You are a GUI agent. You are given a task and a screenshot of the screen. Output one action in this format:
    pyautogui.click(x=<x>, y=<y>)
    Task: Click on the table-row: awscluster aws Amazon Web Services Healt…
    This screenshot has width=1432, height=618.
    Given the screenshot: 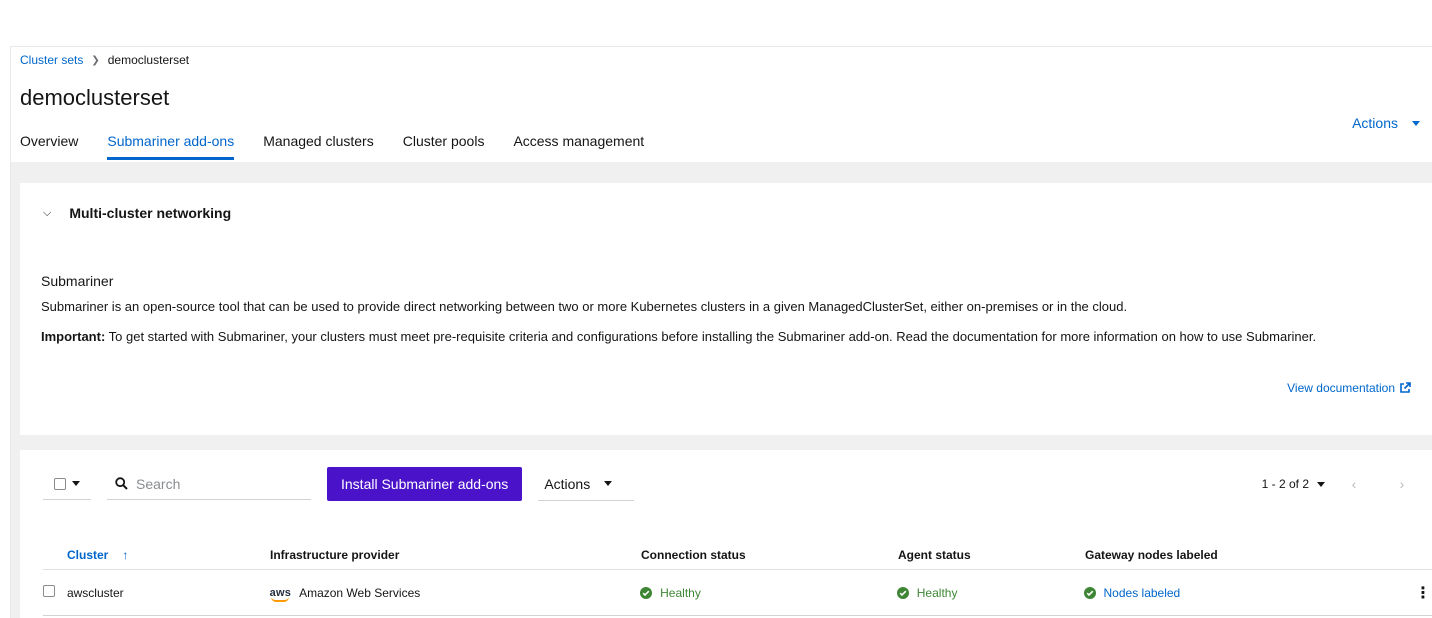 What is the action you would take?
    pyautogui.click(x=737, y=593)
    